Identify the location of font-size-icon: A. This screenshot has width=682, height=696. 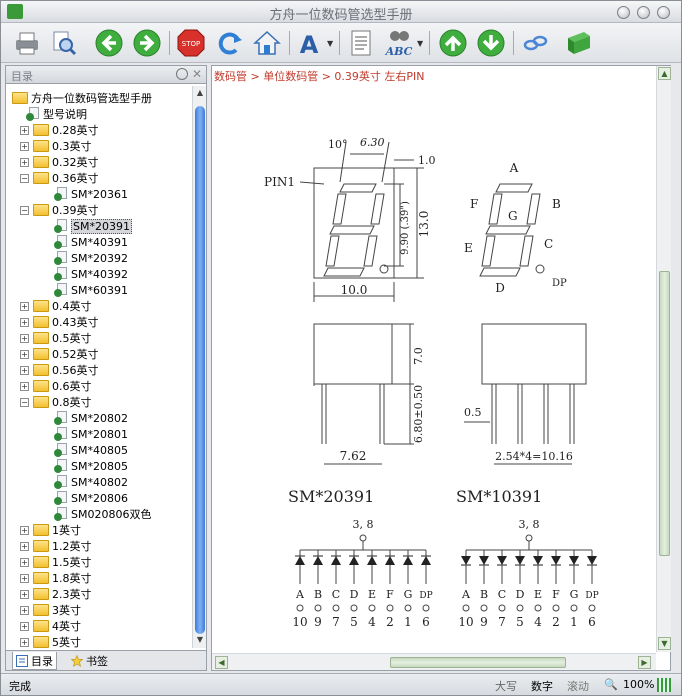
(311, 43).